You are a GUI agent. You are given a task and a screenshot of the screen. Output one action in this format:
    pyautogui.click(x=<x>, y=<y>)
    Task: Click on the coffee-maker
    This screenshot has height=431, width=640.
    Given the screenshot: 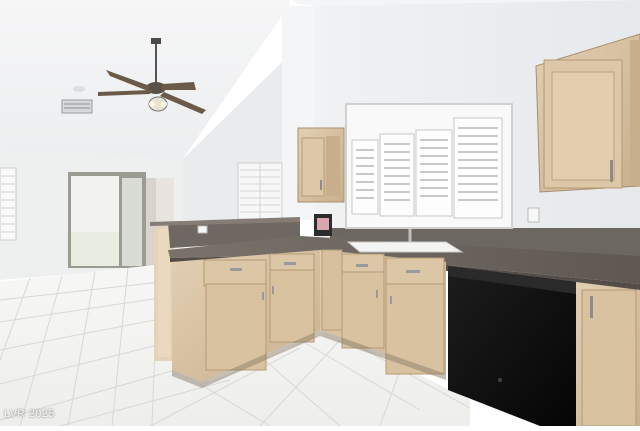 What is the action you would take?
    pyautogui.click(x=323, y=225)
    